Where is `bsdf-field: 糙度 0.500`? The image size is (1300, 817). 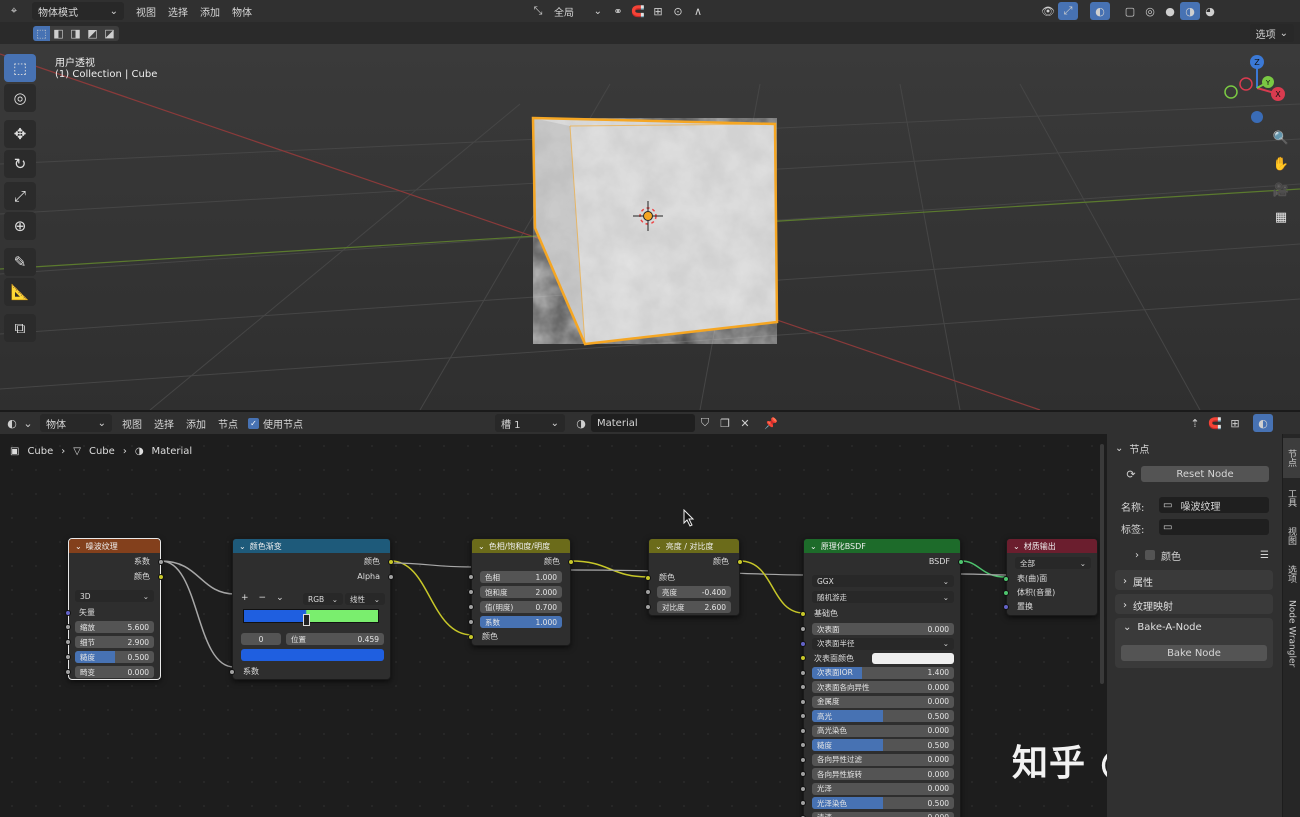 bsdf-field: 糙度 0.500 is located at coordinates (883, 745).